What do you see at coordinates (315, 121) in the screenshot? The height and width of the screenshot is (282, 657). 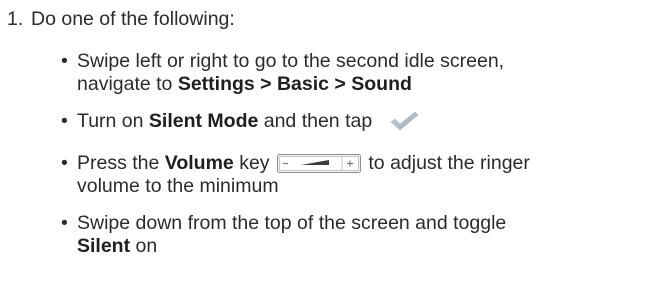 I see `option-text: and then tap` at bounding box center [315, 121].